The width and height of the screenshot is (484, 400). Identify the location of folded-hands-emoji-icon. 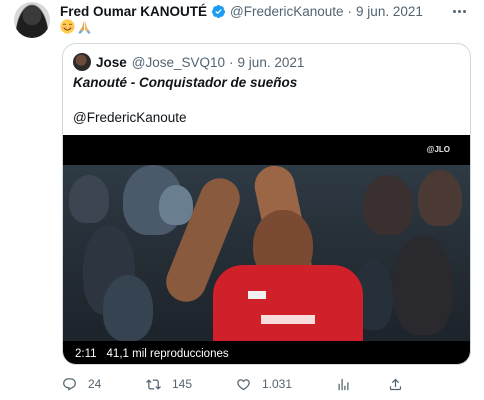
(84, 27).